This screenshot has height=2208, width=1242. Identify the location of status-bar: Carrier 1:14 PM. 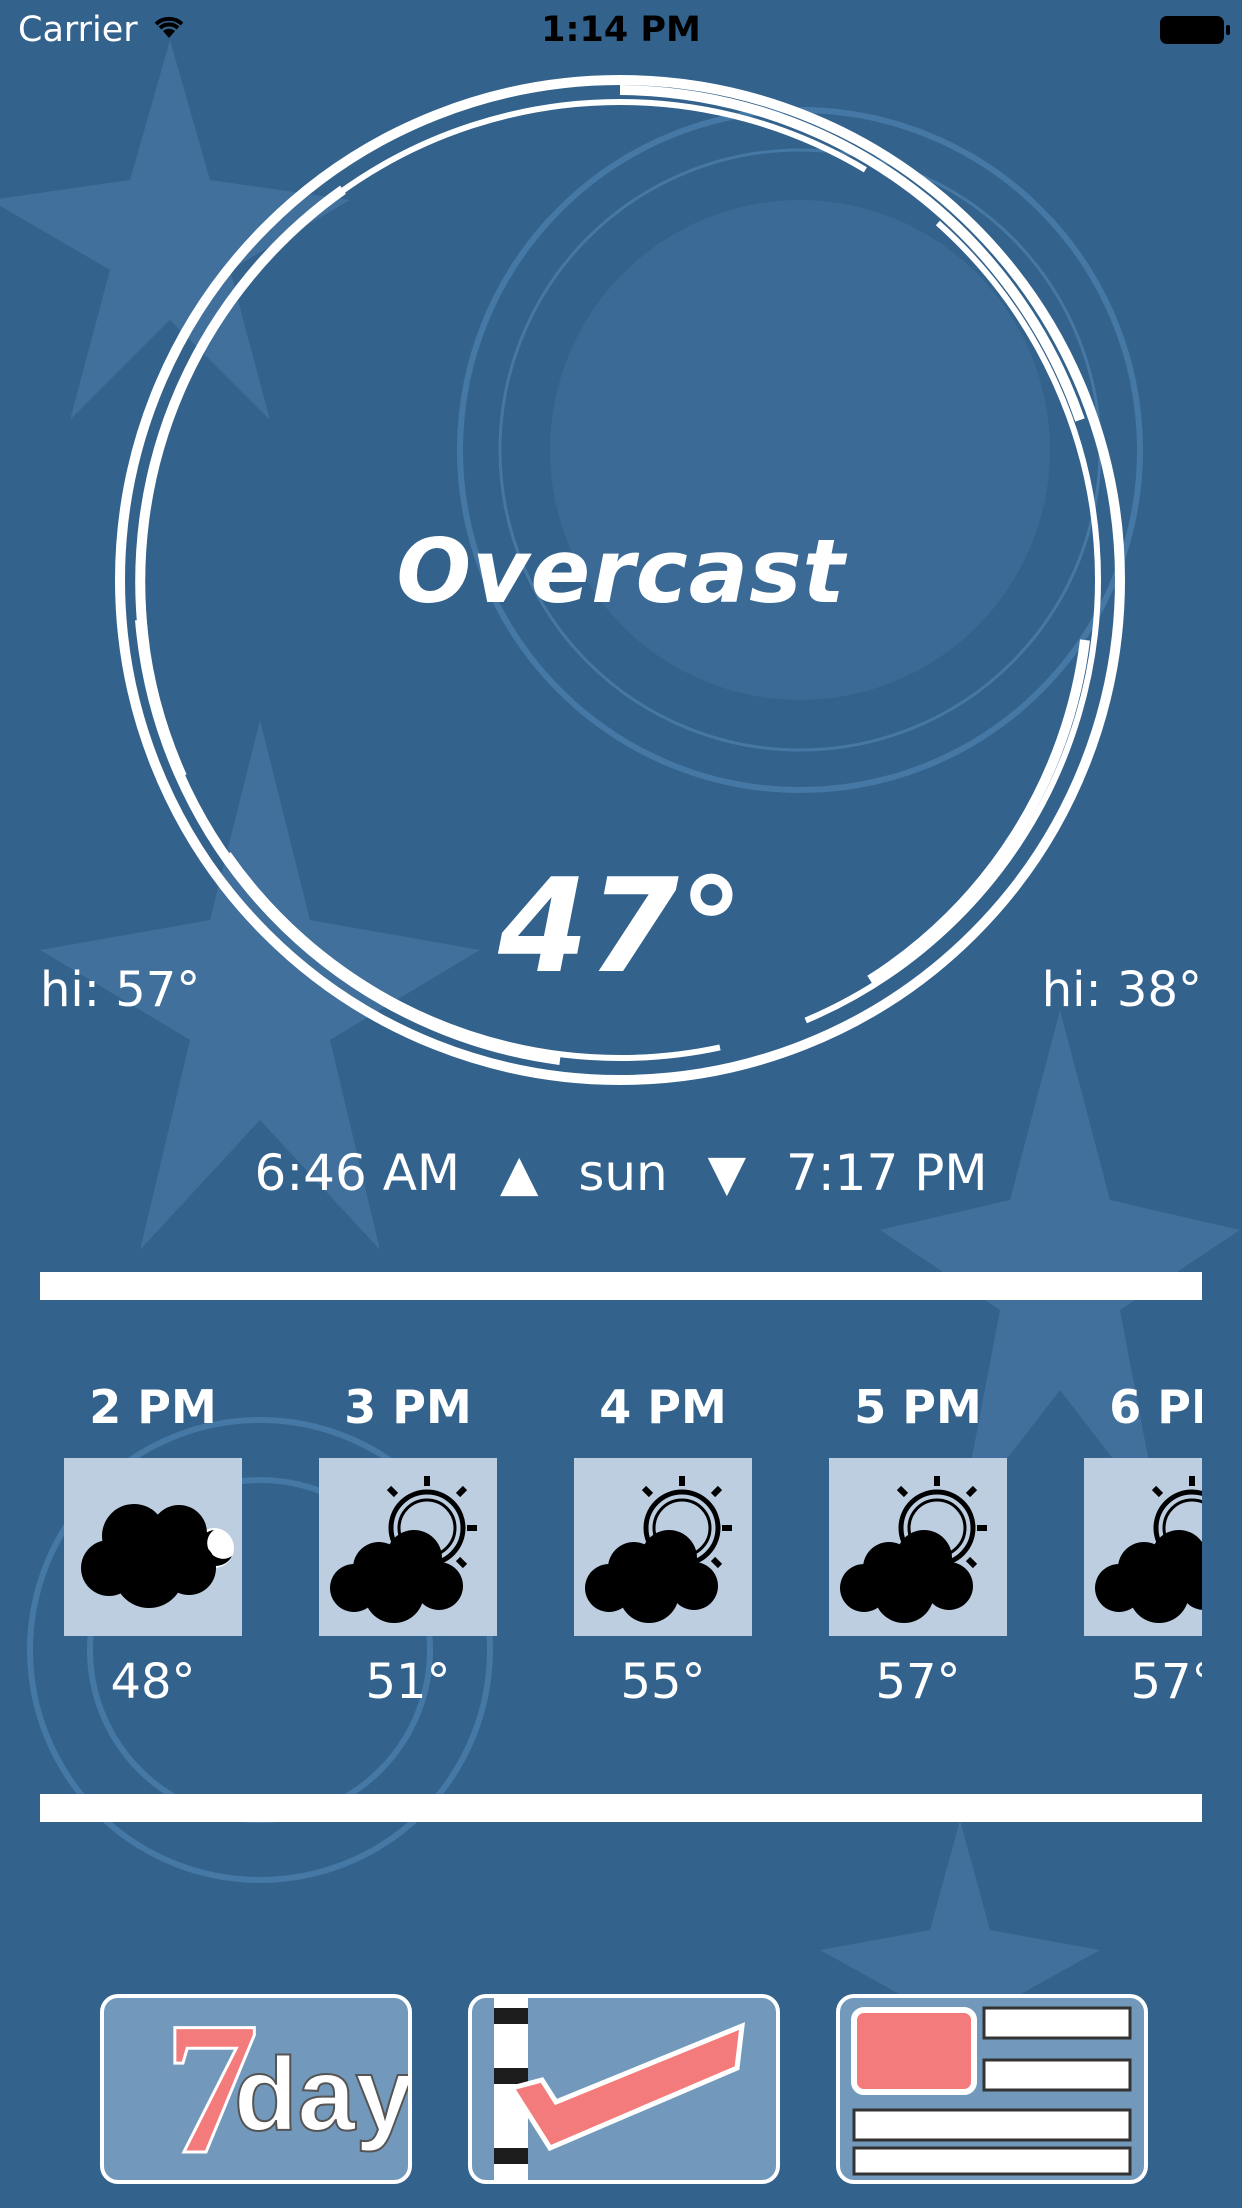
(621, 31).